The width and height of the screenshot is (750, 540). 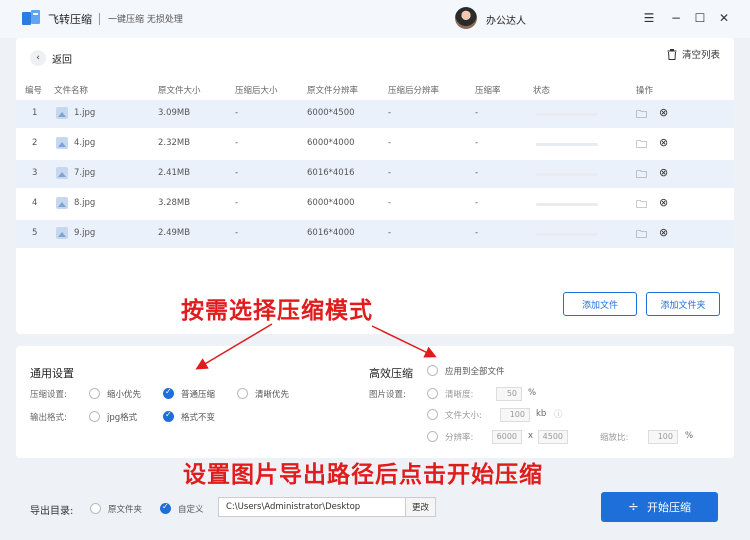 What do you see at coordinates (198, 394) in the screenshot?
I see `option-normal-compress: 普通压缩` at bounding box center [198, 394].